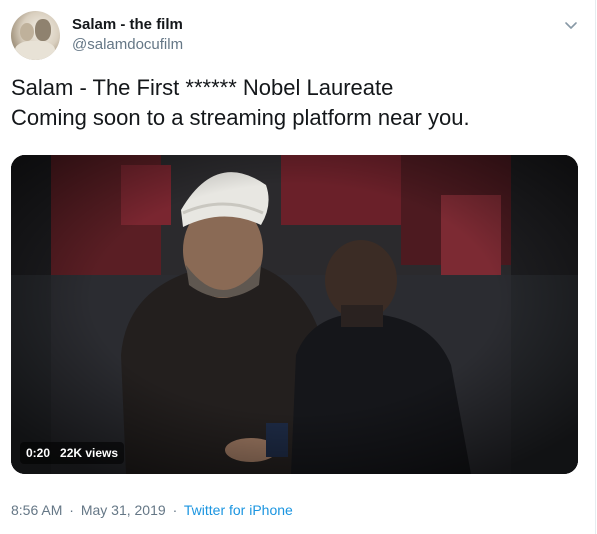  Describe the element at coordinates (38, 453) in the screenshot. I see `video-duration: 0:20` at that location.